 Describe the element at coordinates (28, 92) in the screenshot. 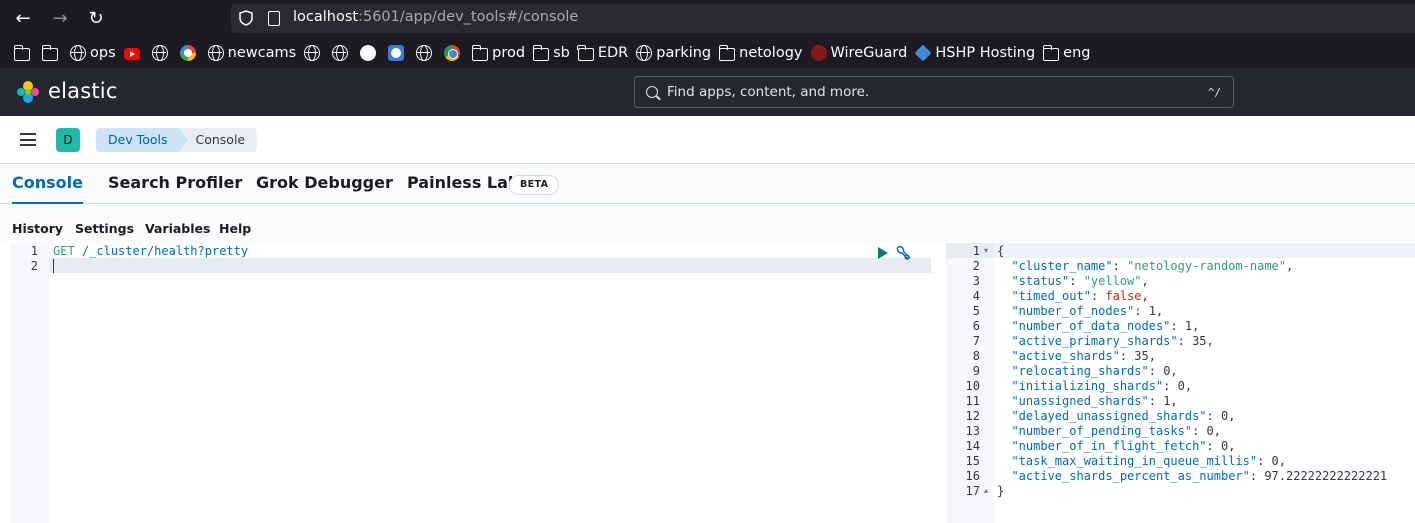

I see `elastic-logo-icon` at that location.